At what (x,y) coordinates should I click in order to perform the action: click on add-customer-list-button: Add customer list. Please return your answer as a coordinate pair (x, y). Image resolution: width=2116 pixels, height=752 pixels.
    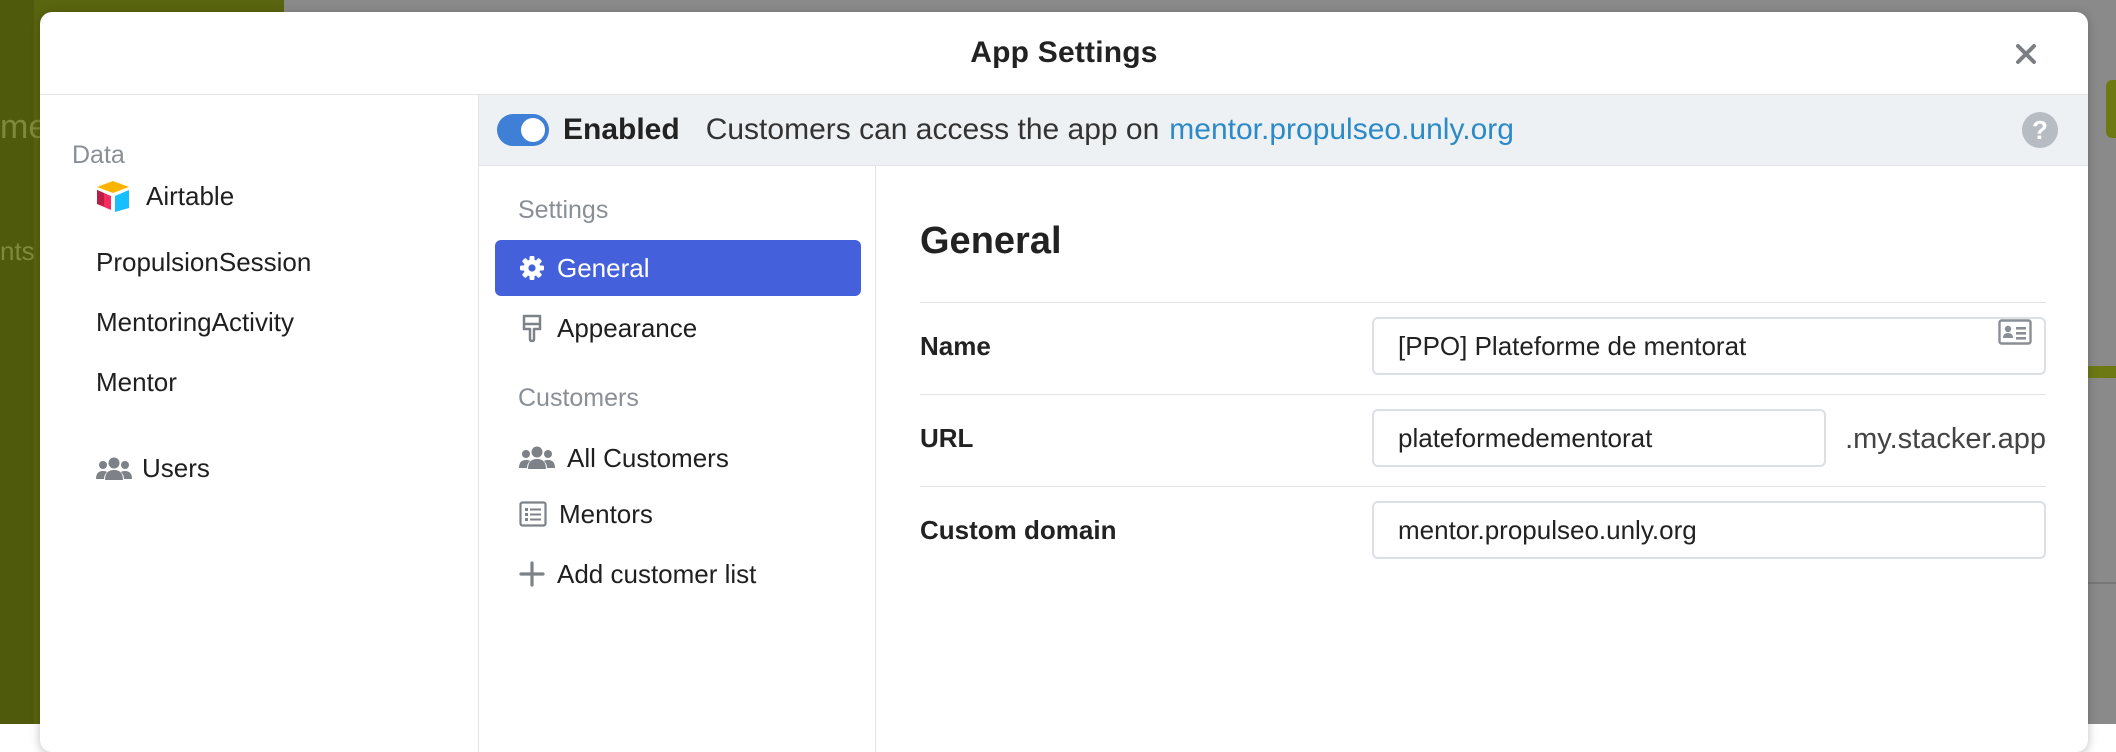
    Looking at the image, I should click on (678, 574).